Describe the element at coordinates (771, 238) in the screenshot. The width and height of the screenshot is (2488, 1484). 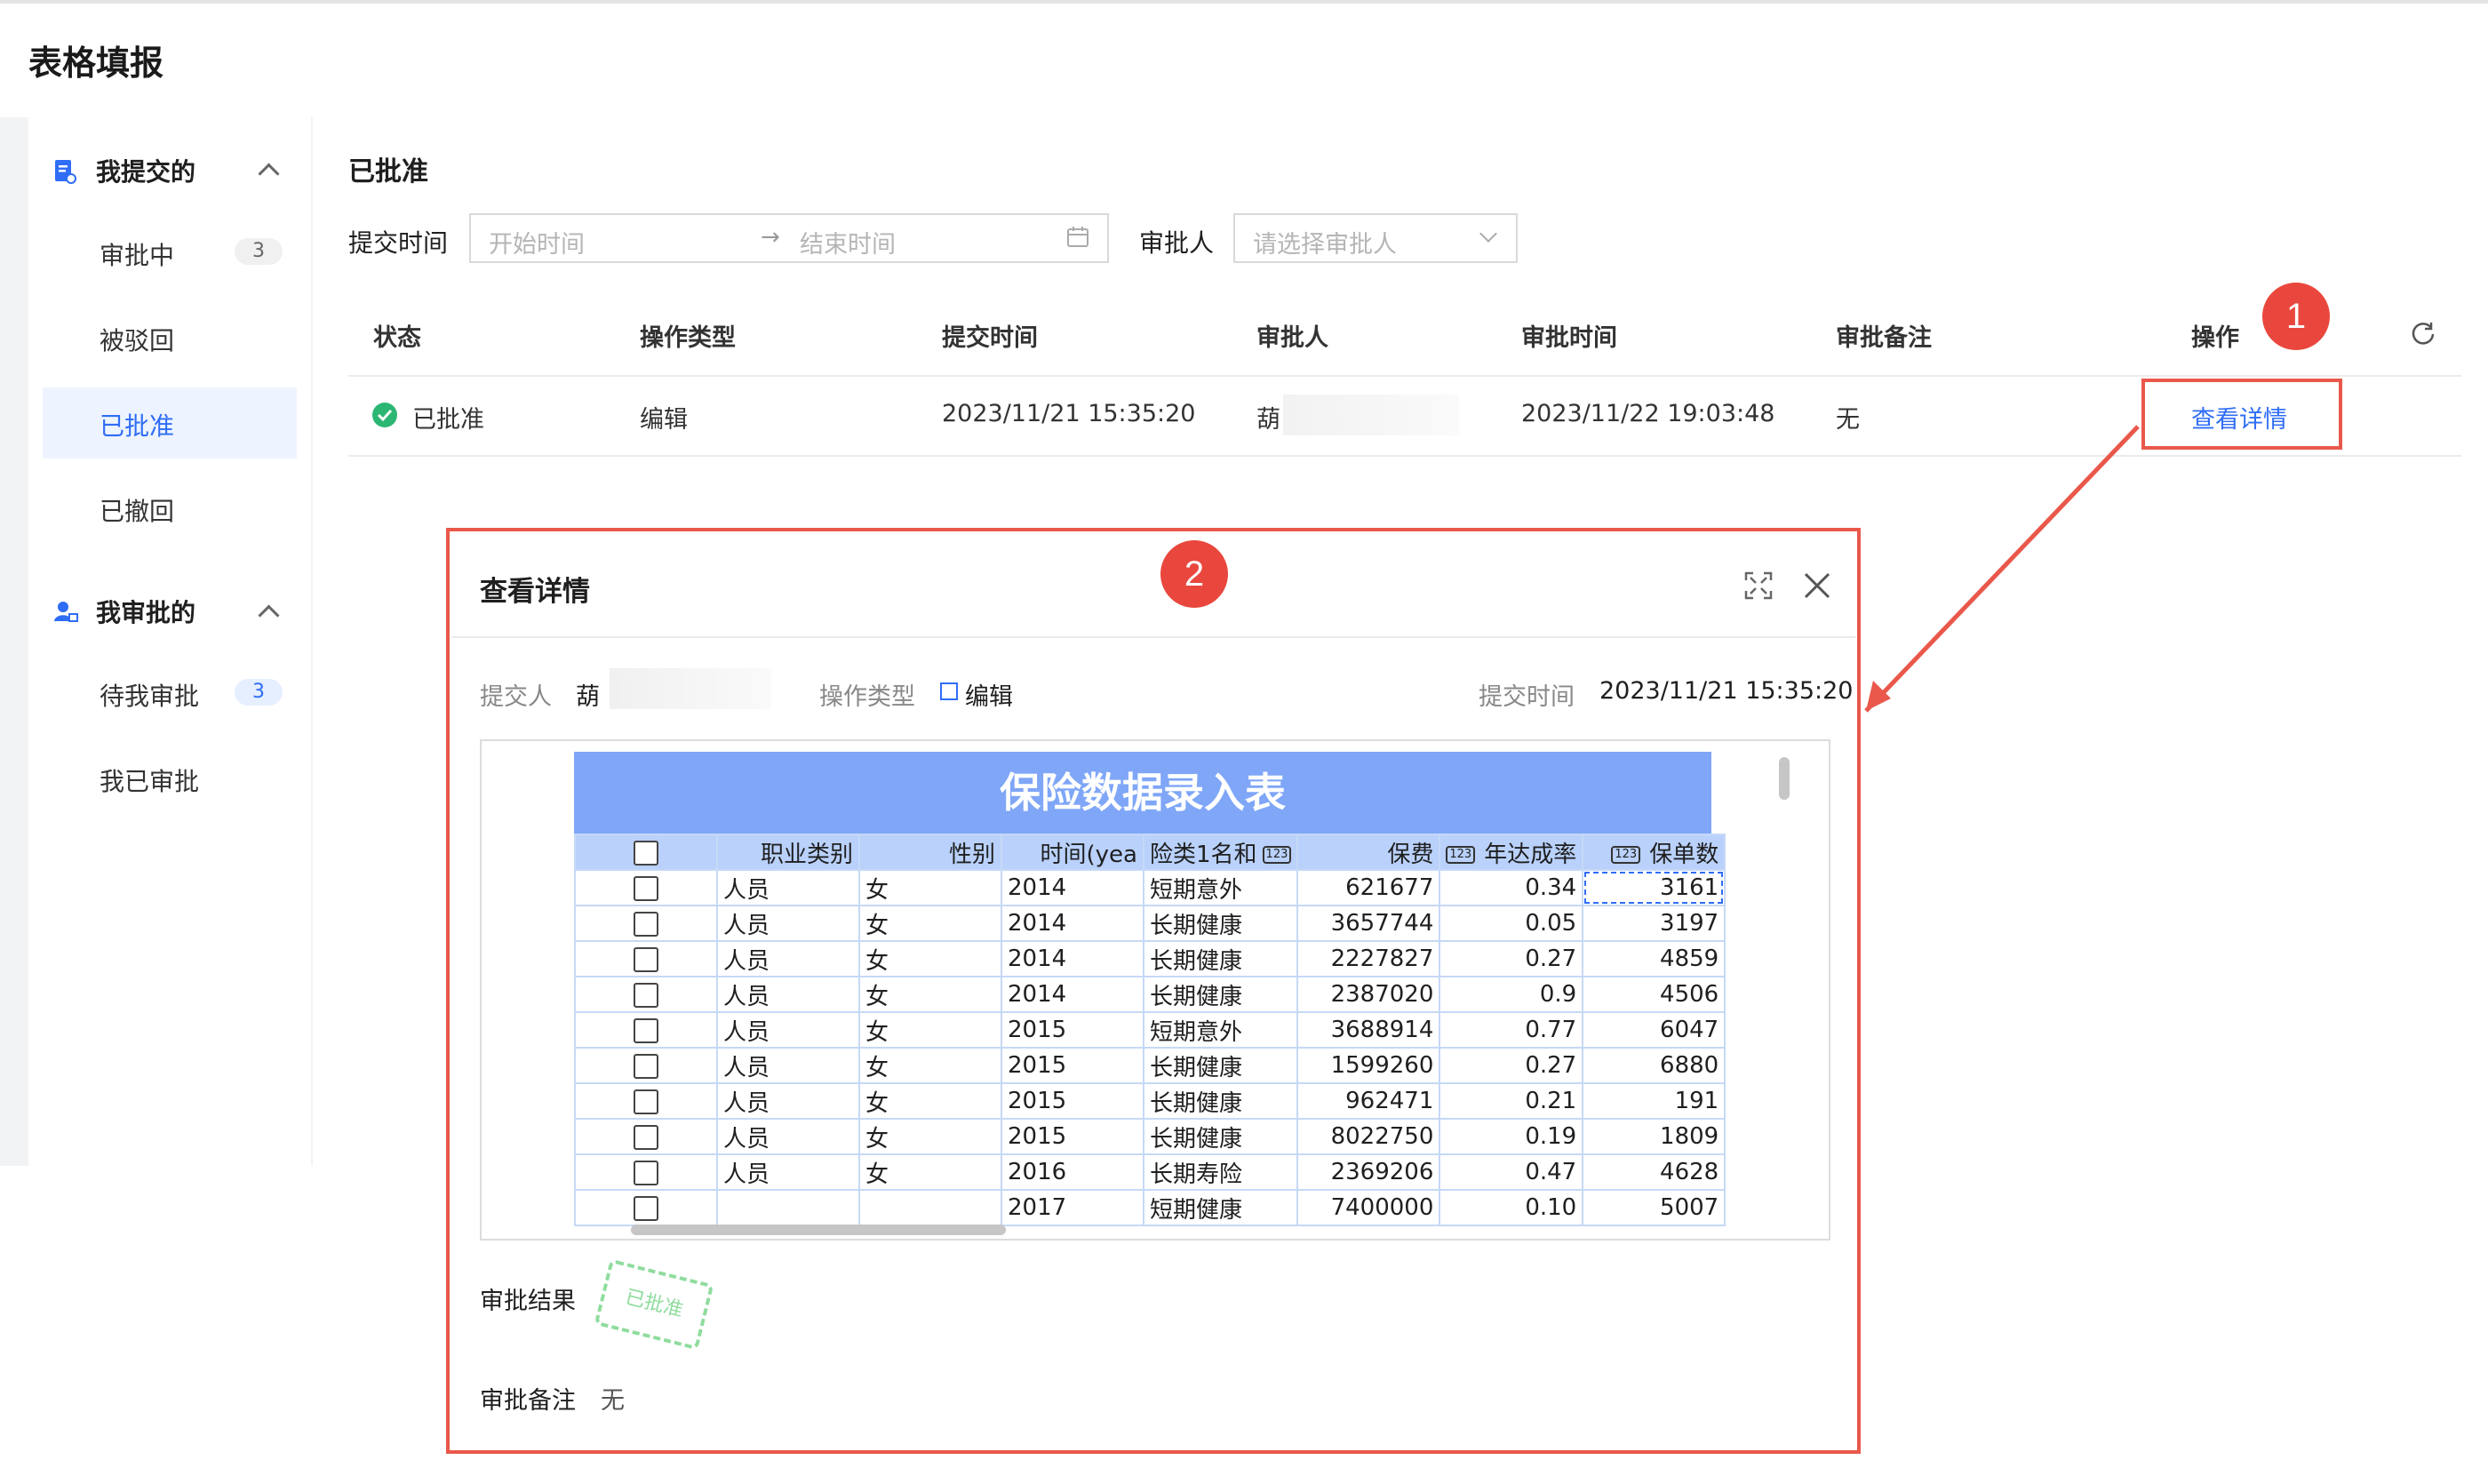
I see `arrow-right-icon: →` at that location.